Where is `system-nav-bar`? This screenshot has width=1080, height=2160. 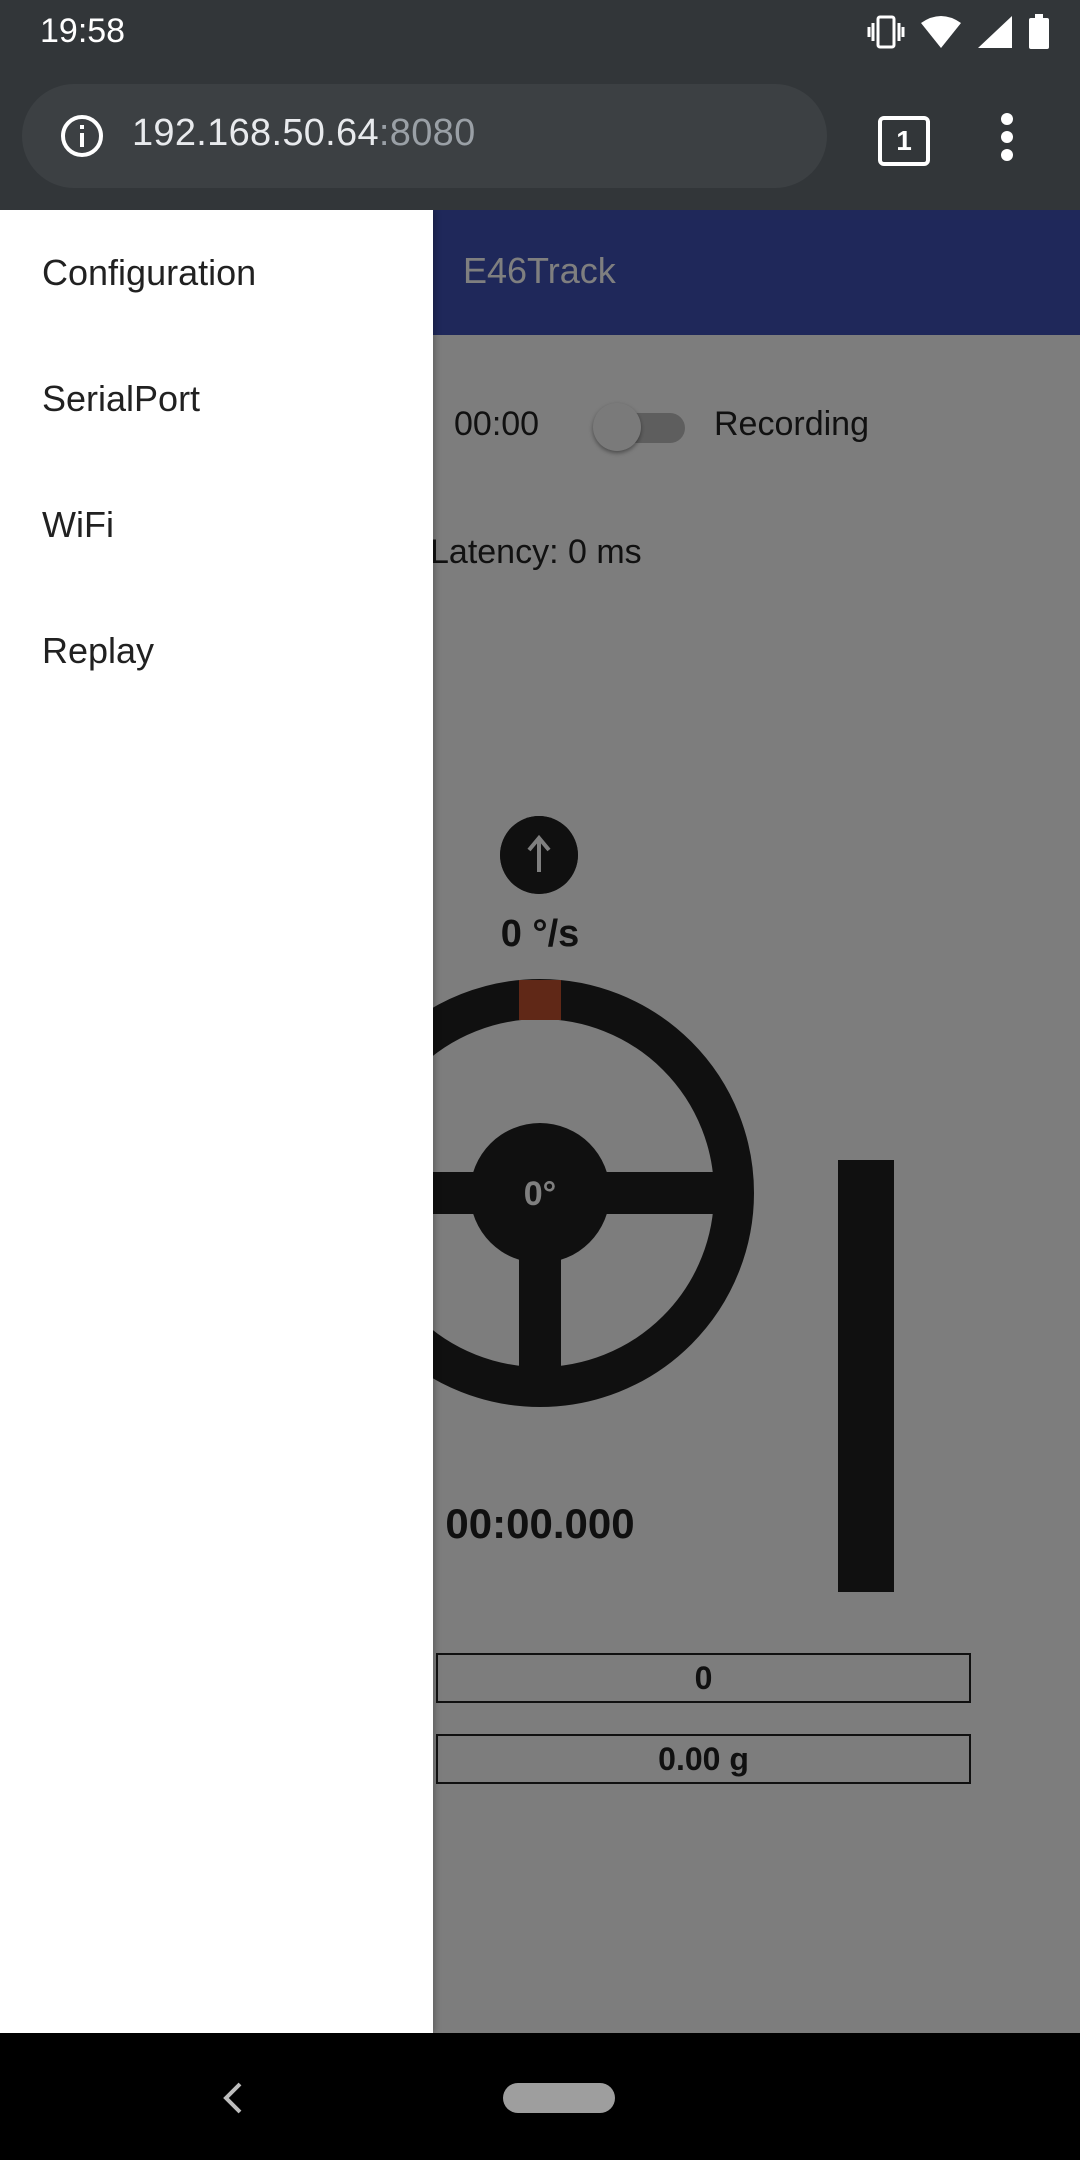
system-nav-bar is located at coordinates (540, 2096).